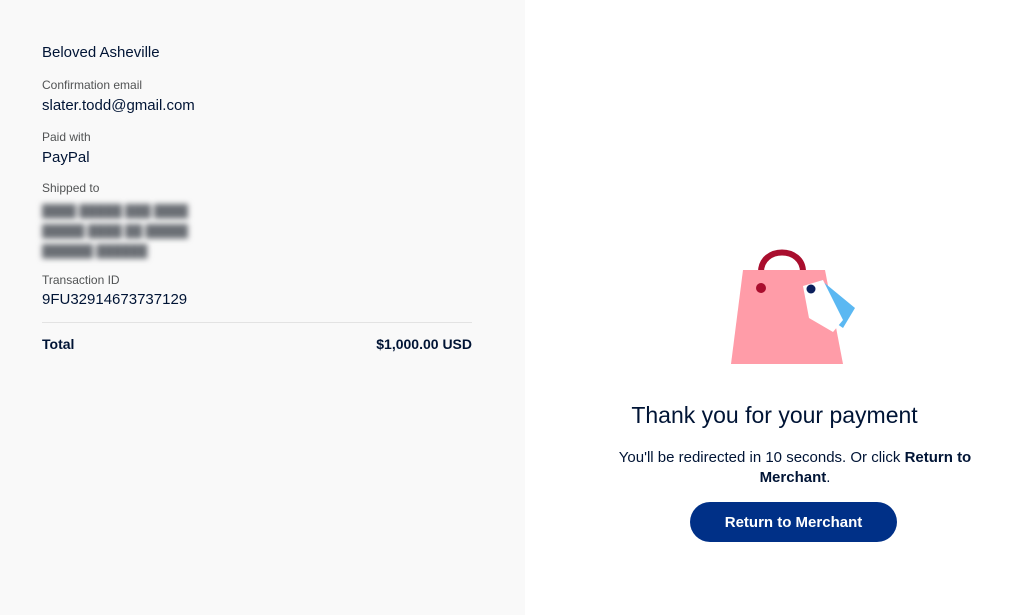 Image resolution: width=1024 pixels, height=615 pixels. What do you see at coordinates (58, 344) in the screenshot?
I see `total-label: Total` at bounding box center [58, 344].